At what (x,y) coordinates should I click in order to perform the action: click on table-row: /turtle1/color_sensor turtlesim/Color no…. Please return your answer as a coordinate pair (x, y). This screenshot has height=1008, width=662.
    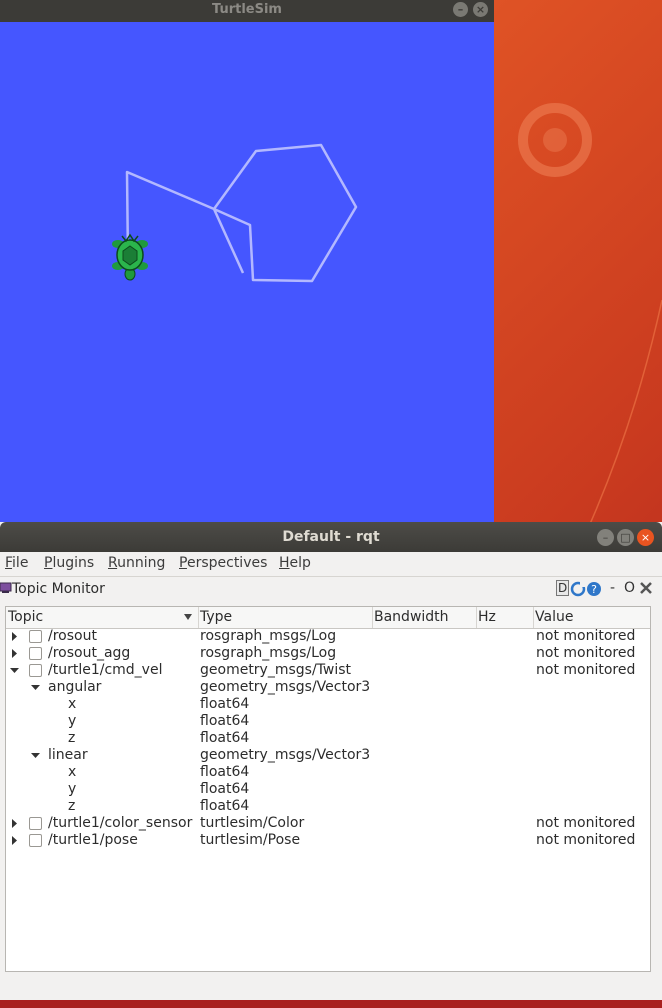
    Looking at the image, I should click on (328, 823).